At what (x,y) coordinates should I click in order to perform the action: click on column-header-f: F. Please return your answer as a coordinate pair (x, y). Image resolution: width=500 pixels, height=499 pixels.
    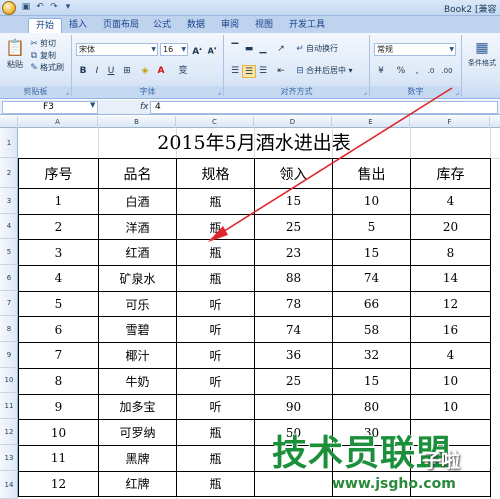
    Looking at the image, I should click on (450, 122).